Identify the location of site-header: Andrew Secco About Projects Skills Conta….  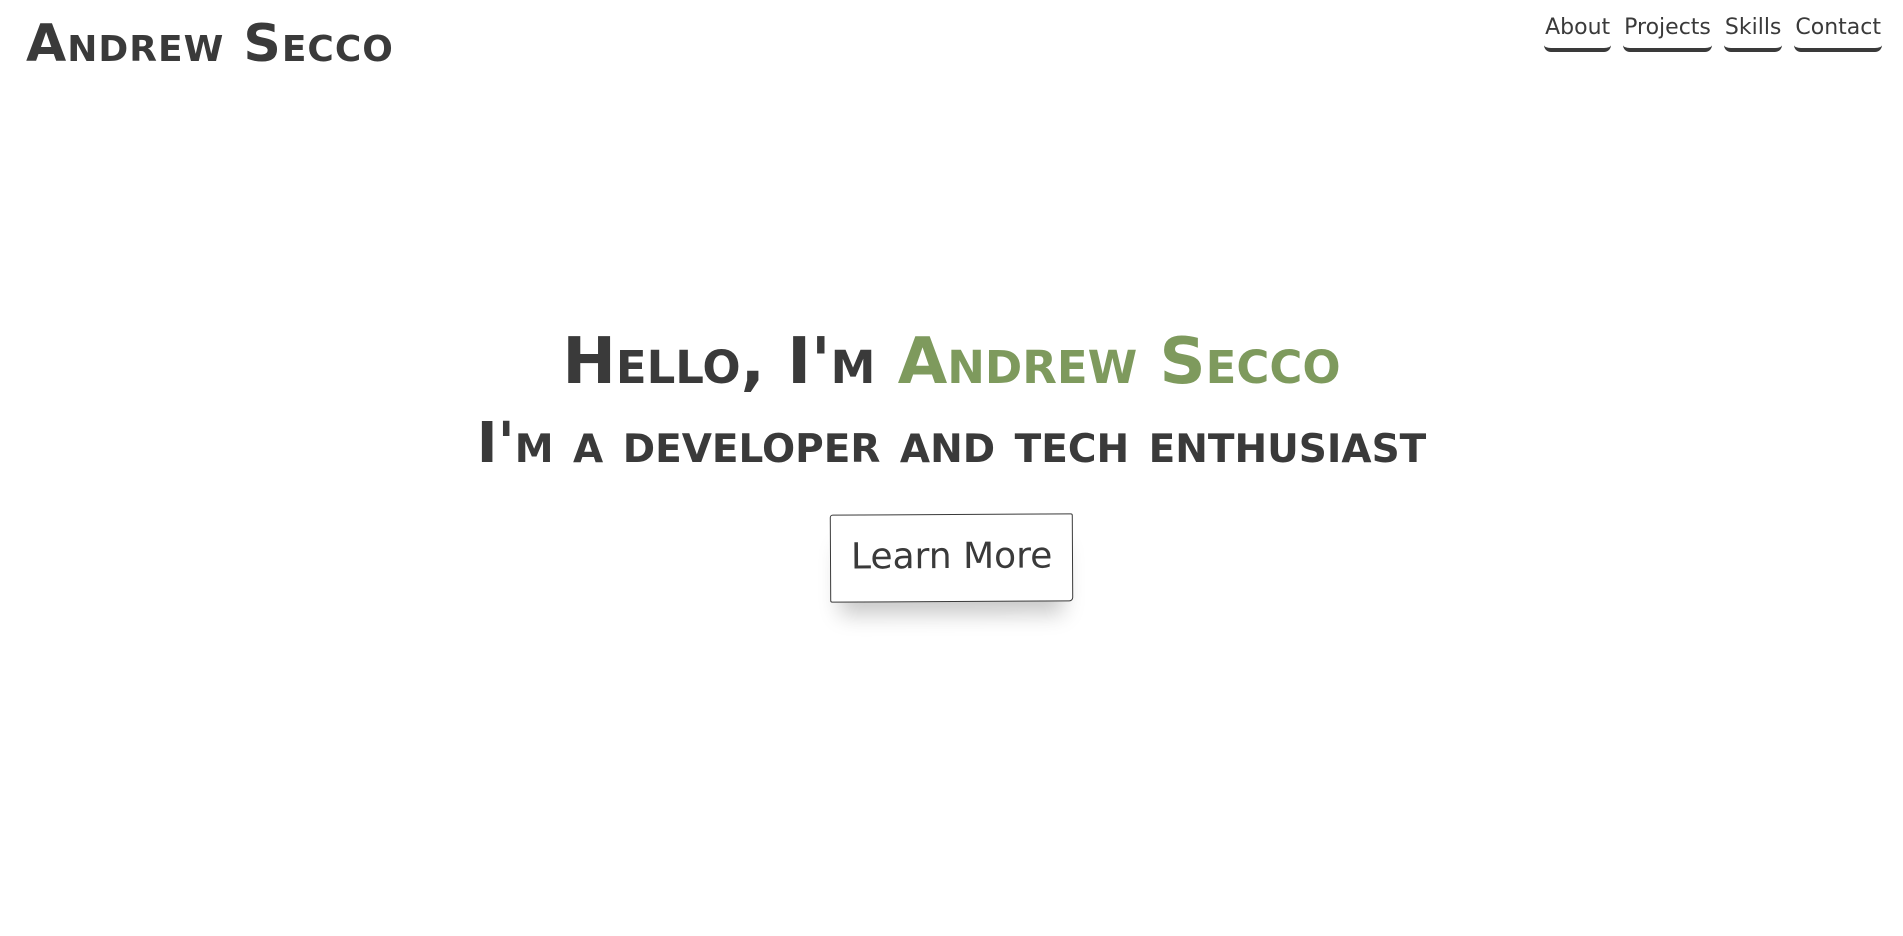
(951, 45).